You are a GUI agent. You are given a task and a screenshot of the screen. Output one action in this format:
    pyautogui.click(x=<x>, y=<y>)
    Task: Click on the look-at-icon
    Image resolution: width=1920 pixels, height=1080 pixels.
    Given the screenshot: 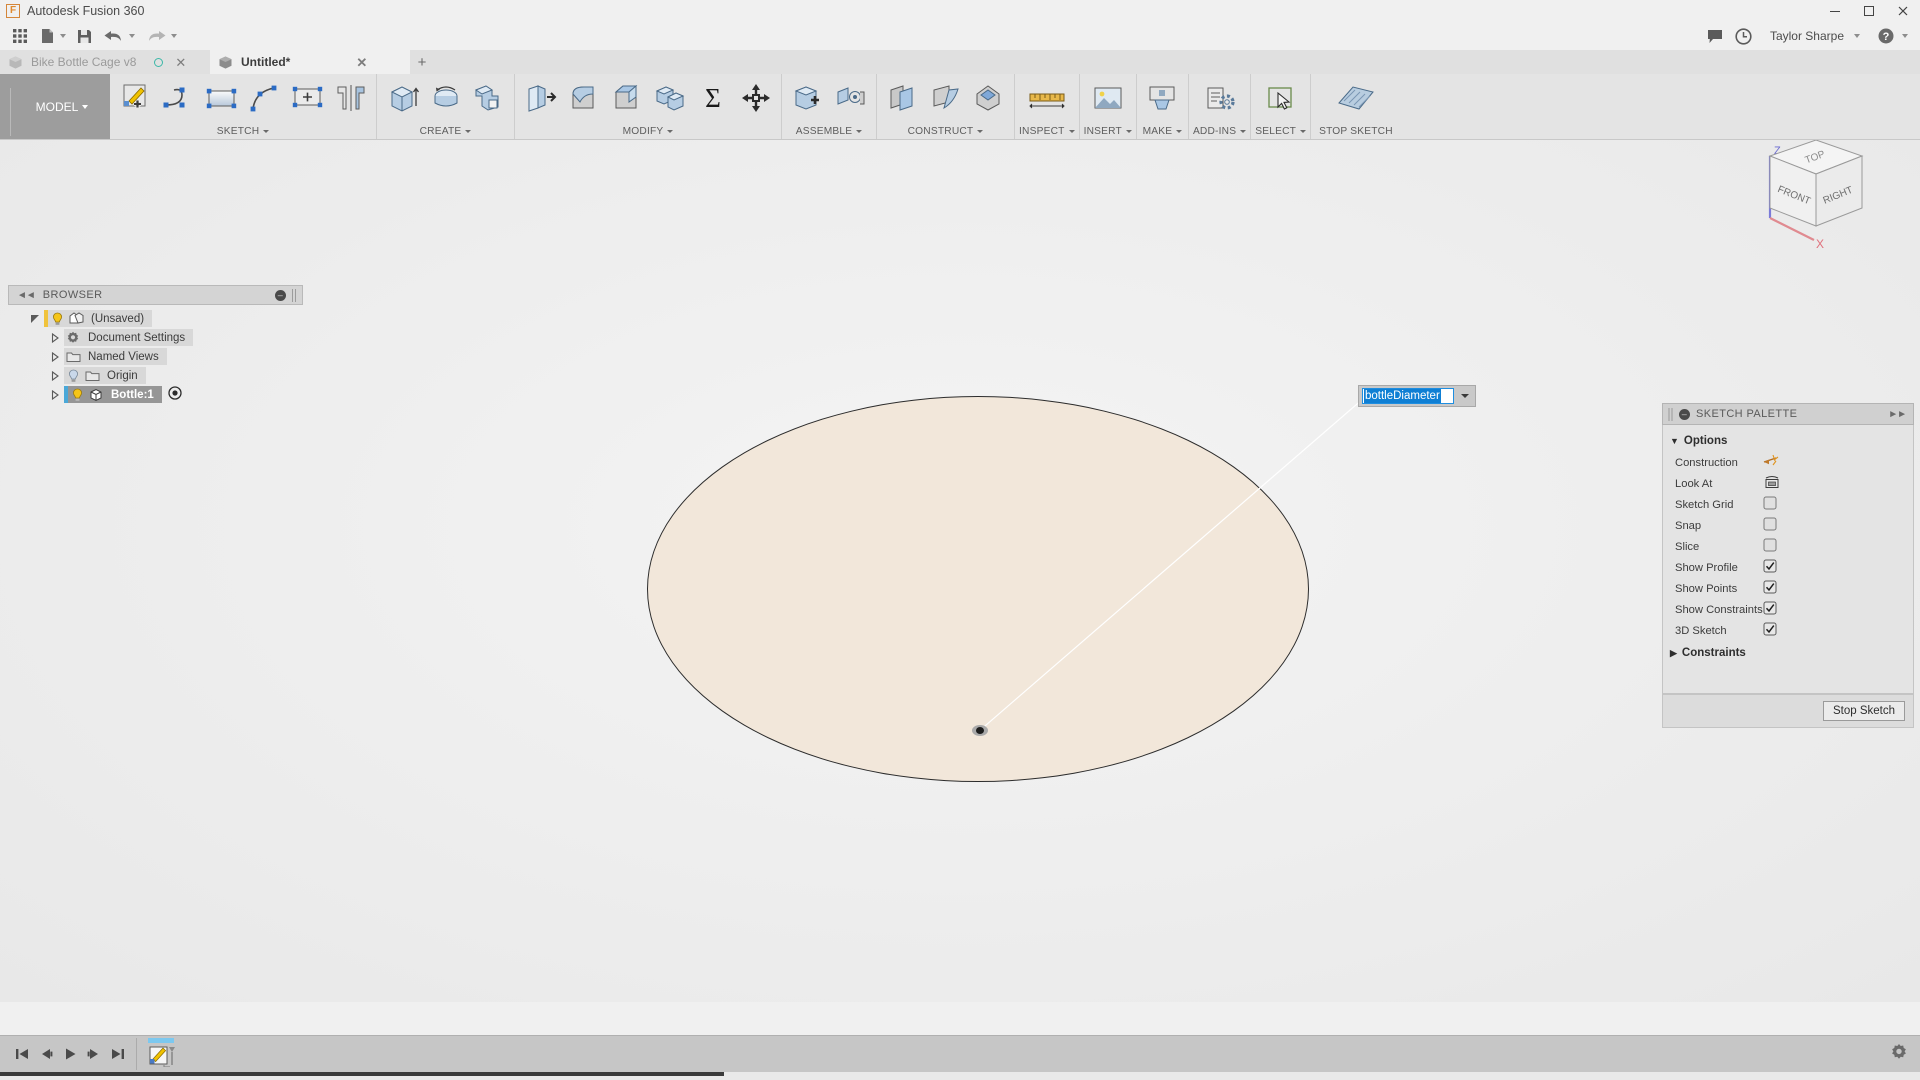 What is the action you would take?
    pyautogui.click(x=1772, y=483)
    